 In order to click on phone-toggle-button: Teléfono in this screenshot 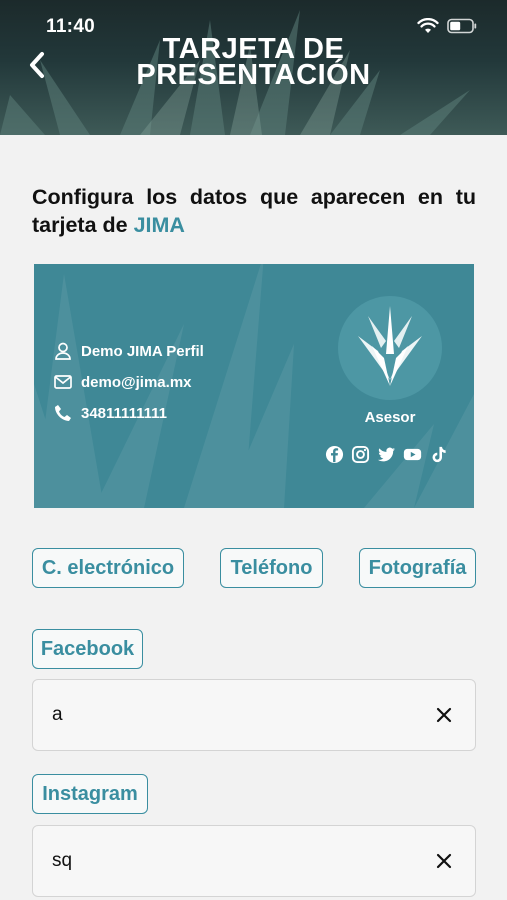, I will do `click(271, 568)`.